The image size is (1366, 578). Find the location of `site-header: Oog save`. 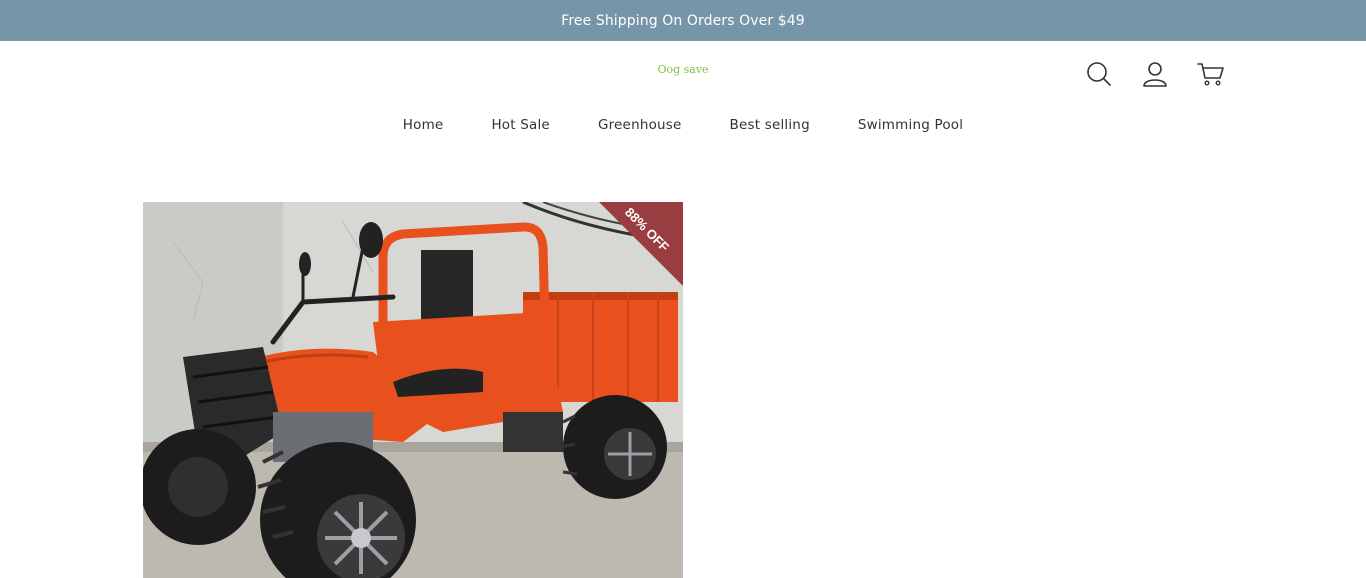

site-header: Oog save is located at coordinates (683, 71).